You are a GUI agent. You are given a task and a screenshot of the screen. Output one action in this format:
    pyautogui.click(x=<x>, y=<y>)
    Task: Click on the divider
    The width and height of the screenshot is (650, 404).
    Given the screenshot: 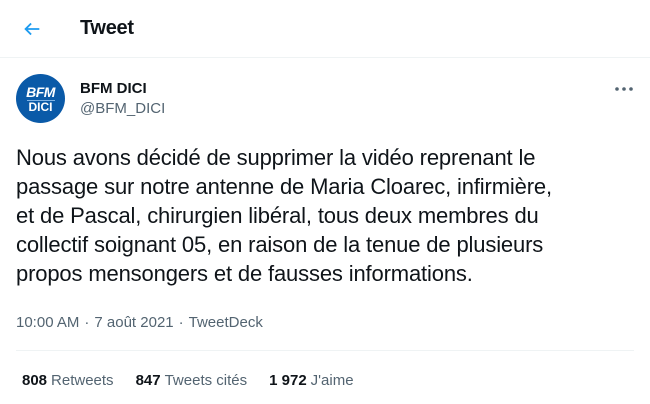 What is the action you would take?
    pyautogui.click(x=325, y=350)
    